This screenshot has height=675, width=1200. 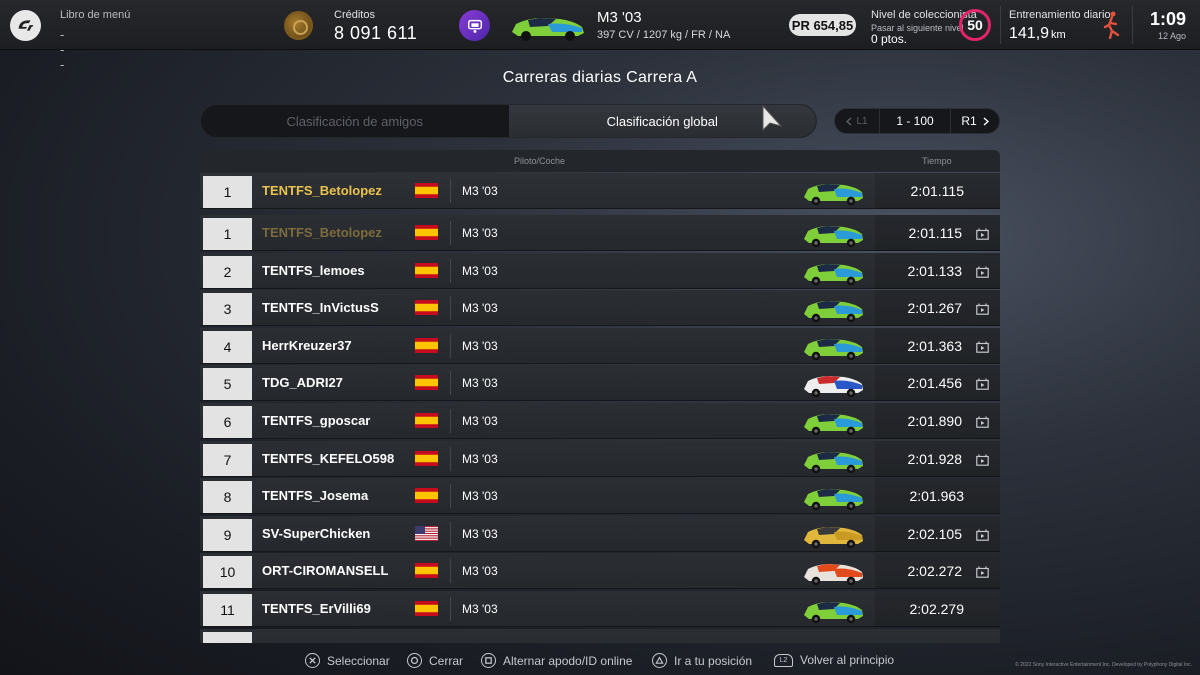 I want to click on lap-time: 2:02.272, so click(x=935, y=571).